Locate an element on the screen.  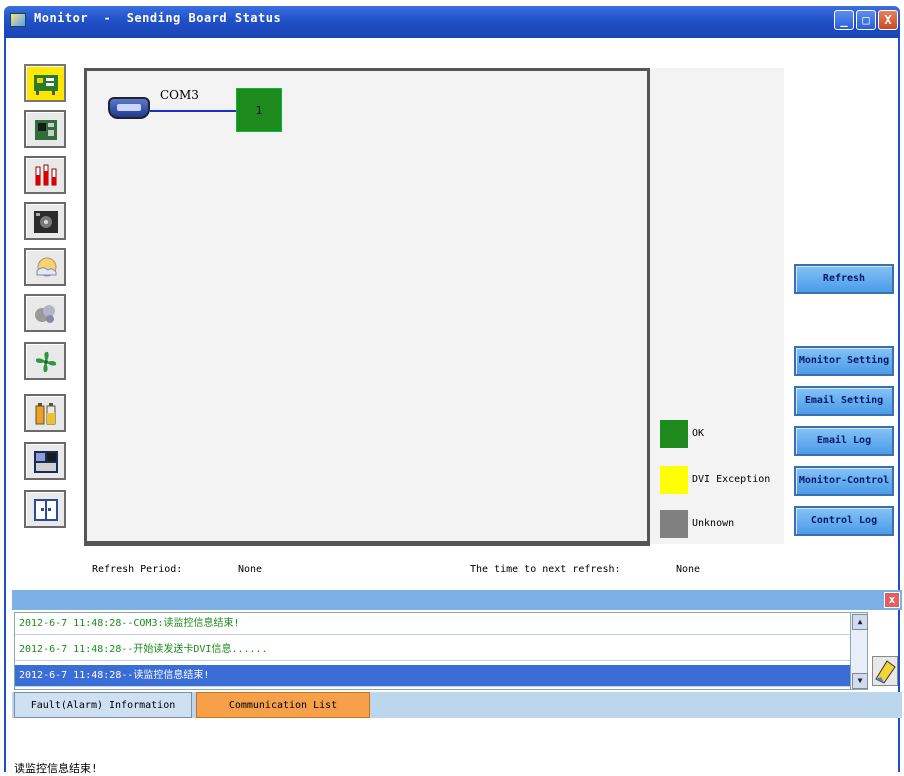
cabinet-tool is located at coordinates (45, 221).